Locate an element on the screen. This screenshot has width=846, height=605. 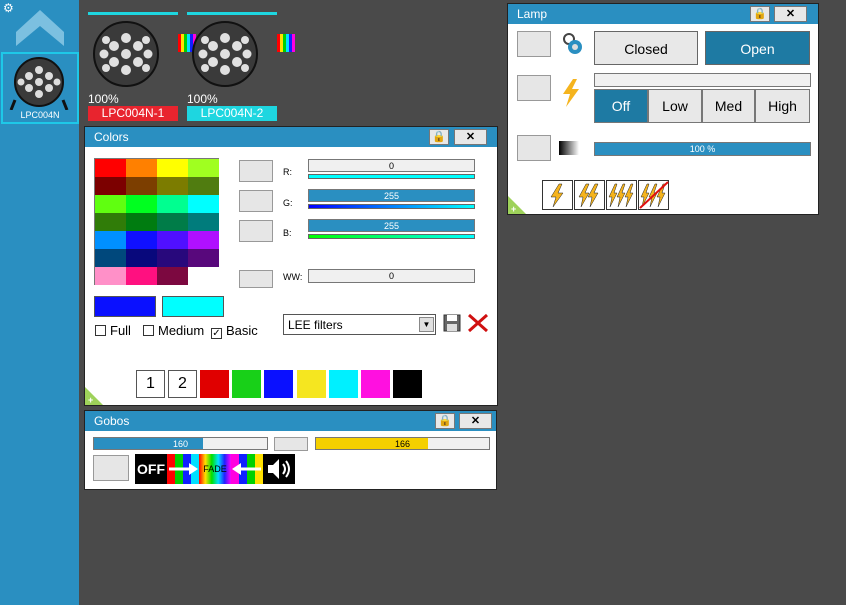
chevron-down-icon: ▼ is located at coordinates (426, 324).